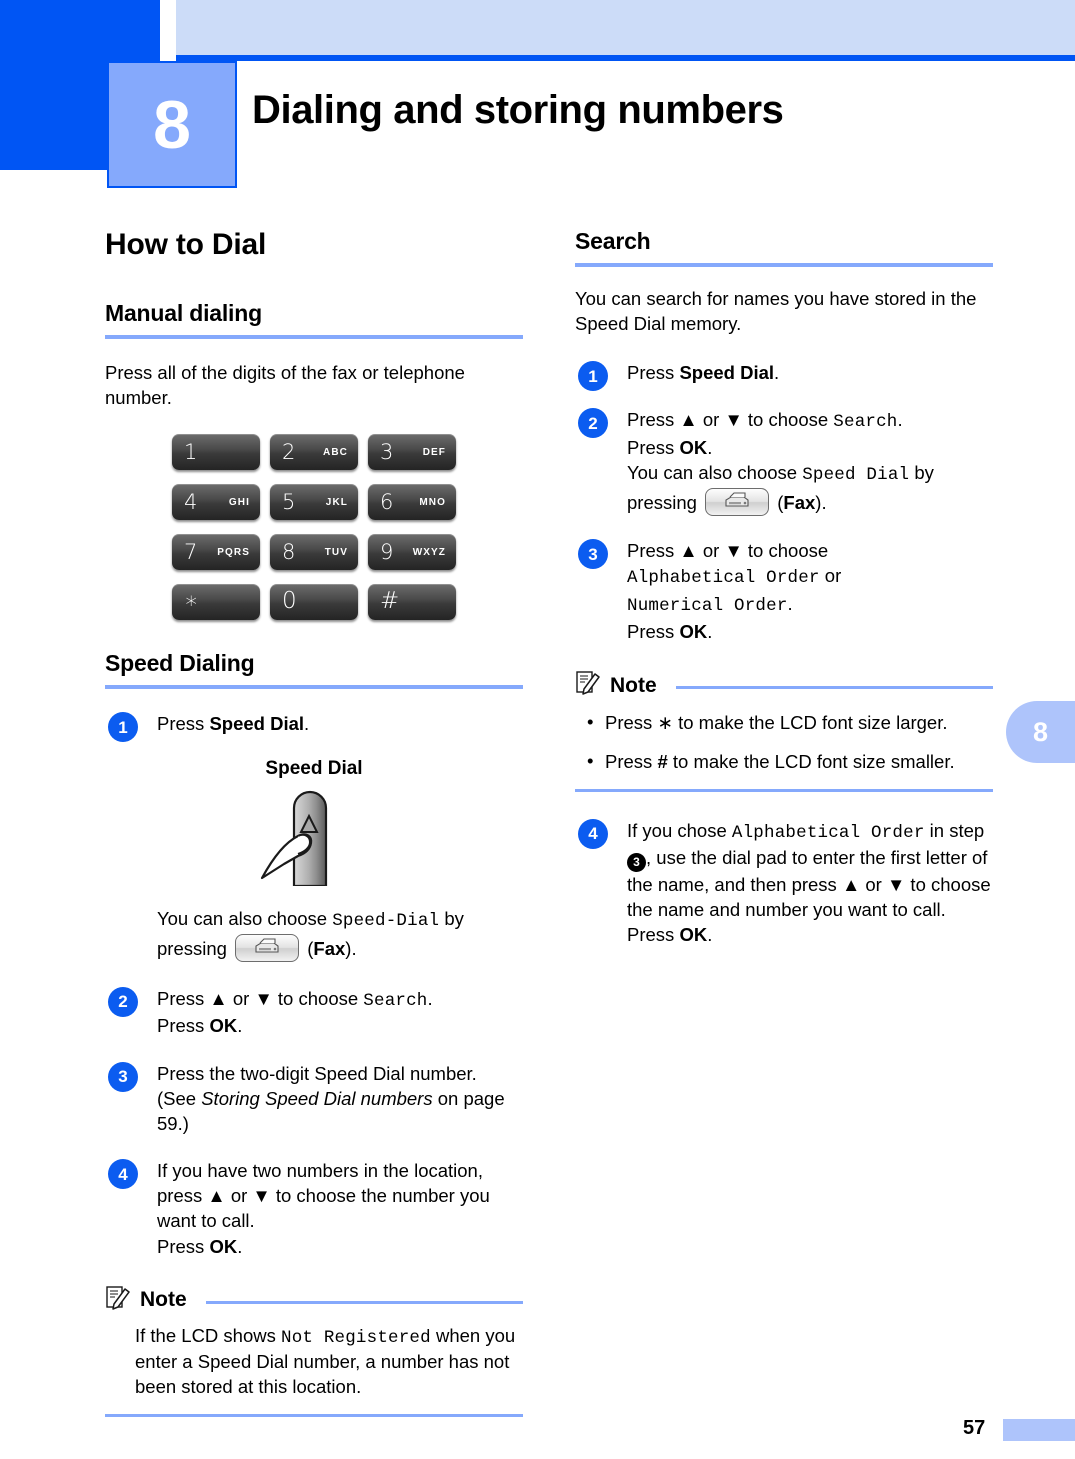  Describe the element at coordinates (289, 502) in the screenshot. I see `key-digit: 5` at that location.